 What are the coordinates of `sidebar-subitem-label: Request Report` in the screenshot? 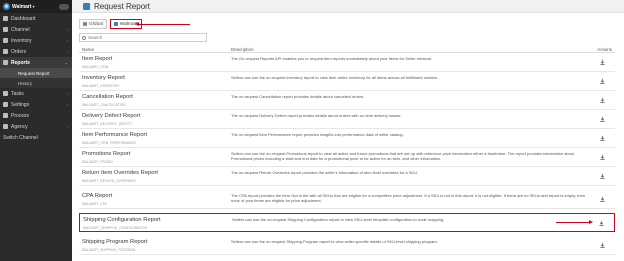 It's located at (34, 73).